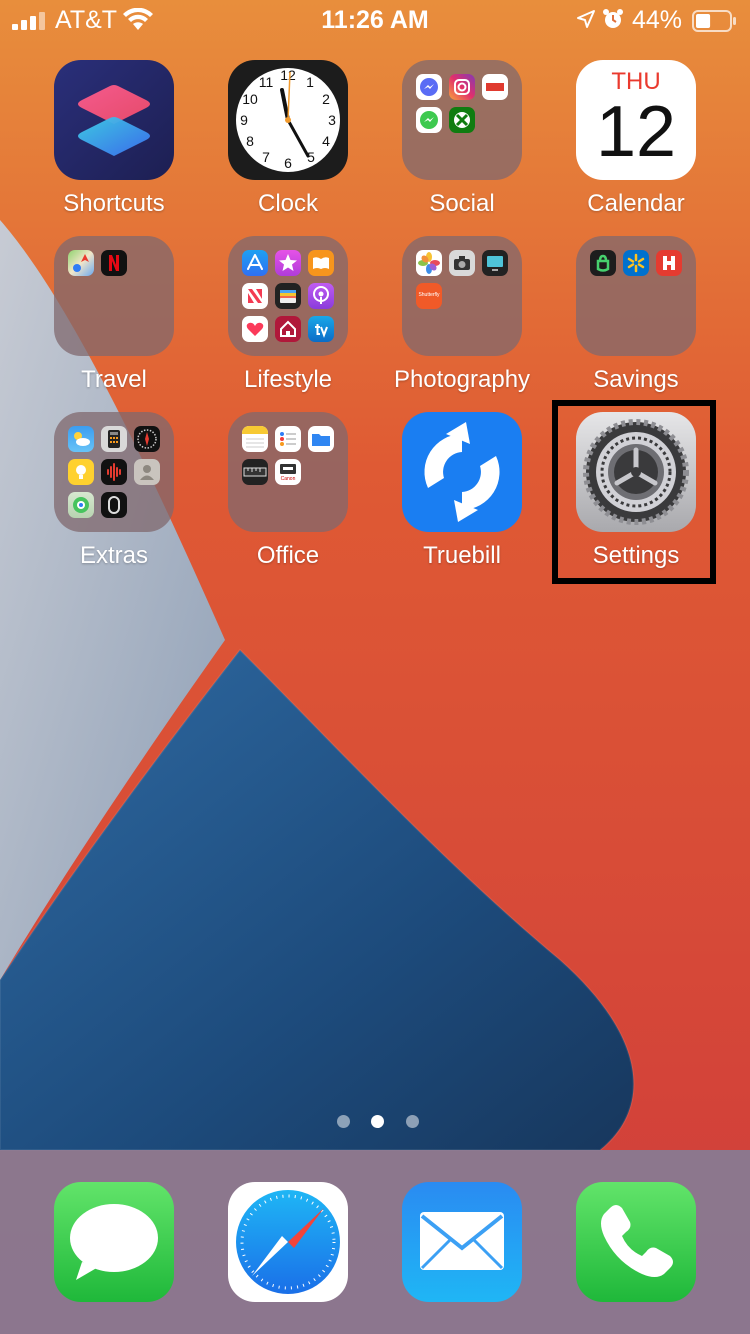 Image resolution: width=750 pixels, height=1334 pixels. I want to click on svg-text: 11, so click(266, 82).